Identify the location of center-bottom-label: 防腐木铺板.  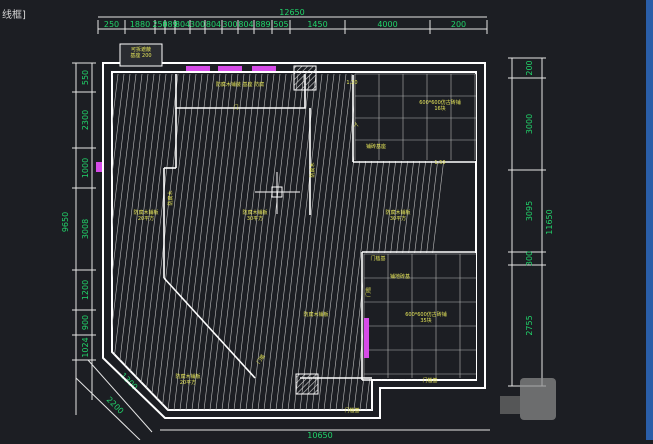
(315, 314).